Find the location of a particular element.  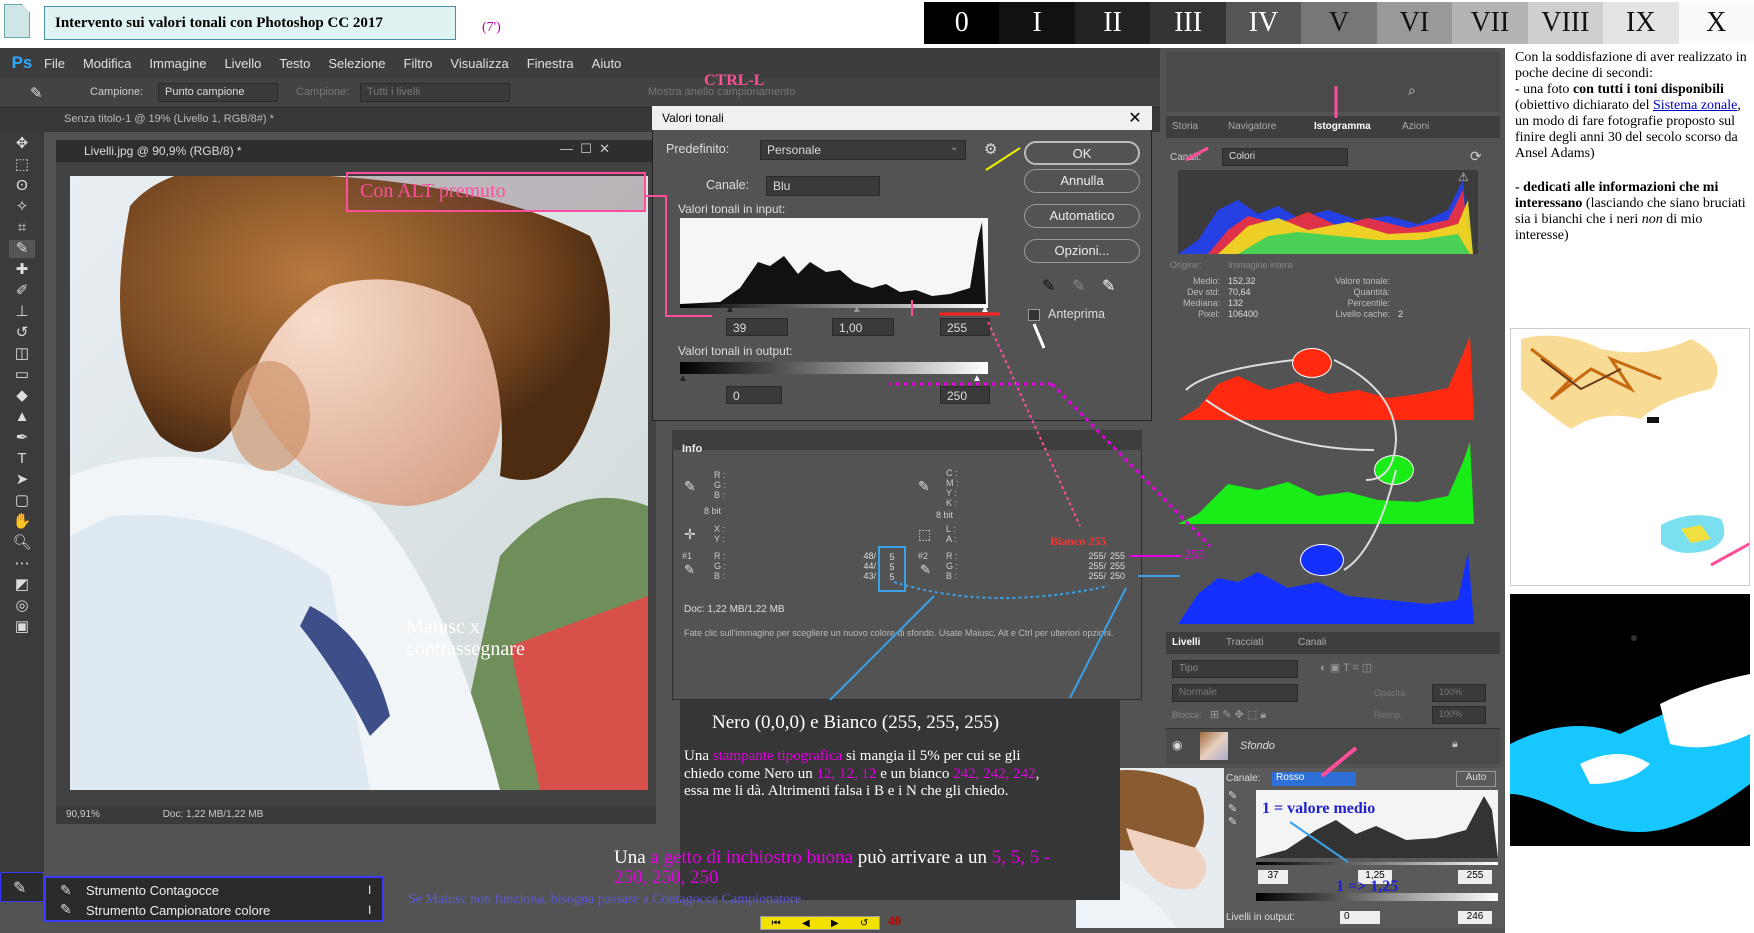

threshold-white-preview is located at coordinates (1630, 457).